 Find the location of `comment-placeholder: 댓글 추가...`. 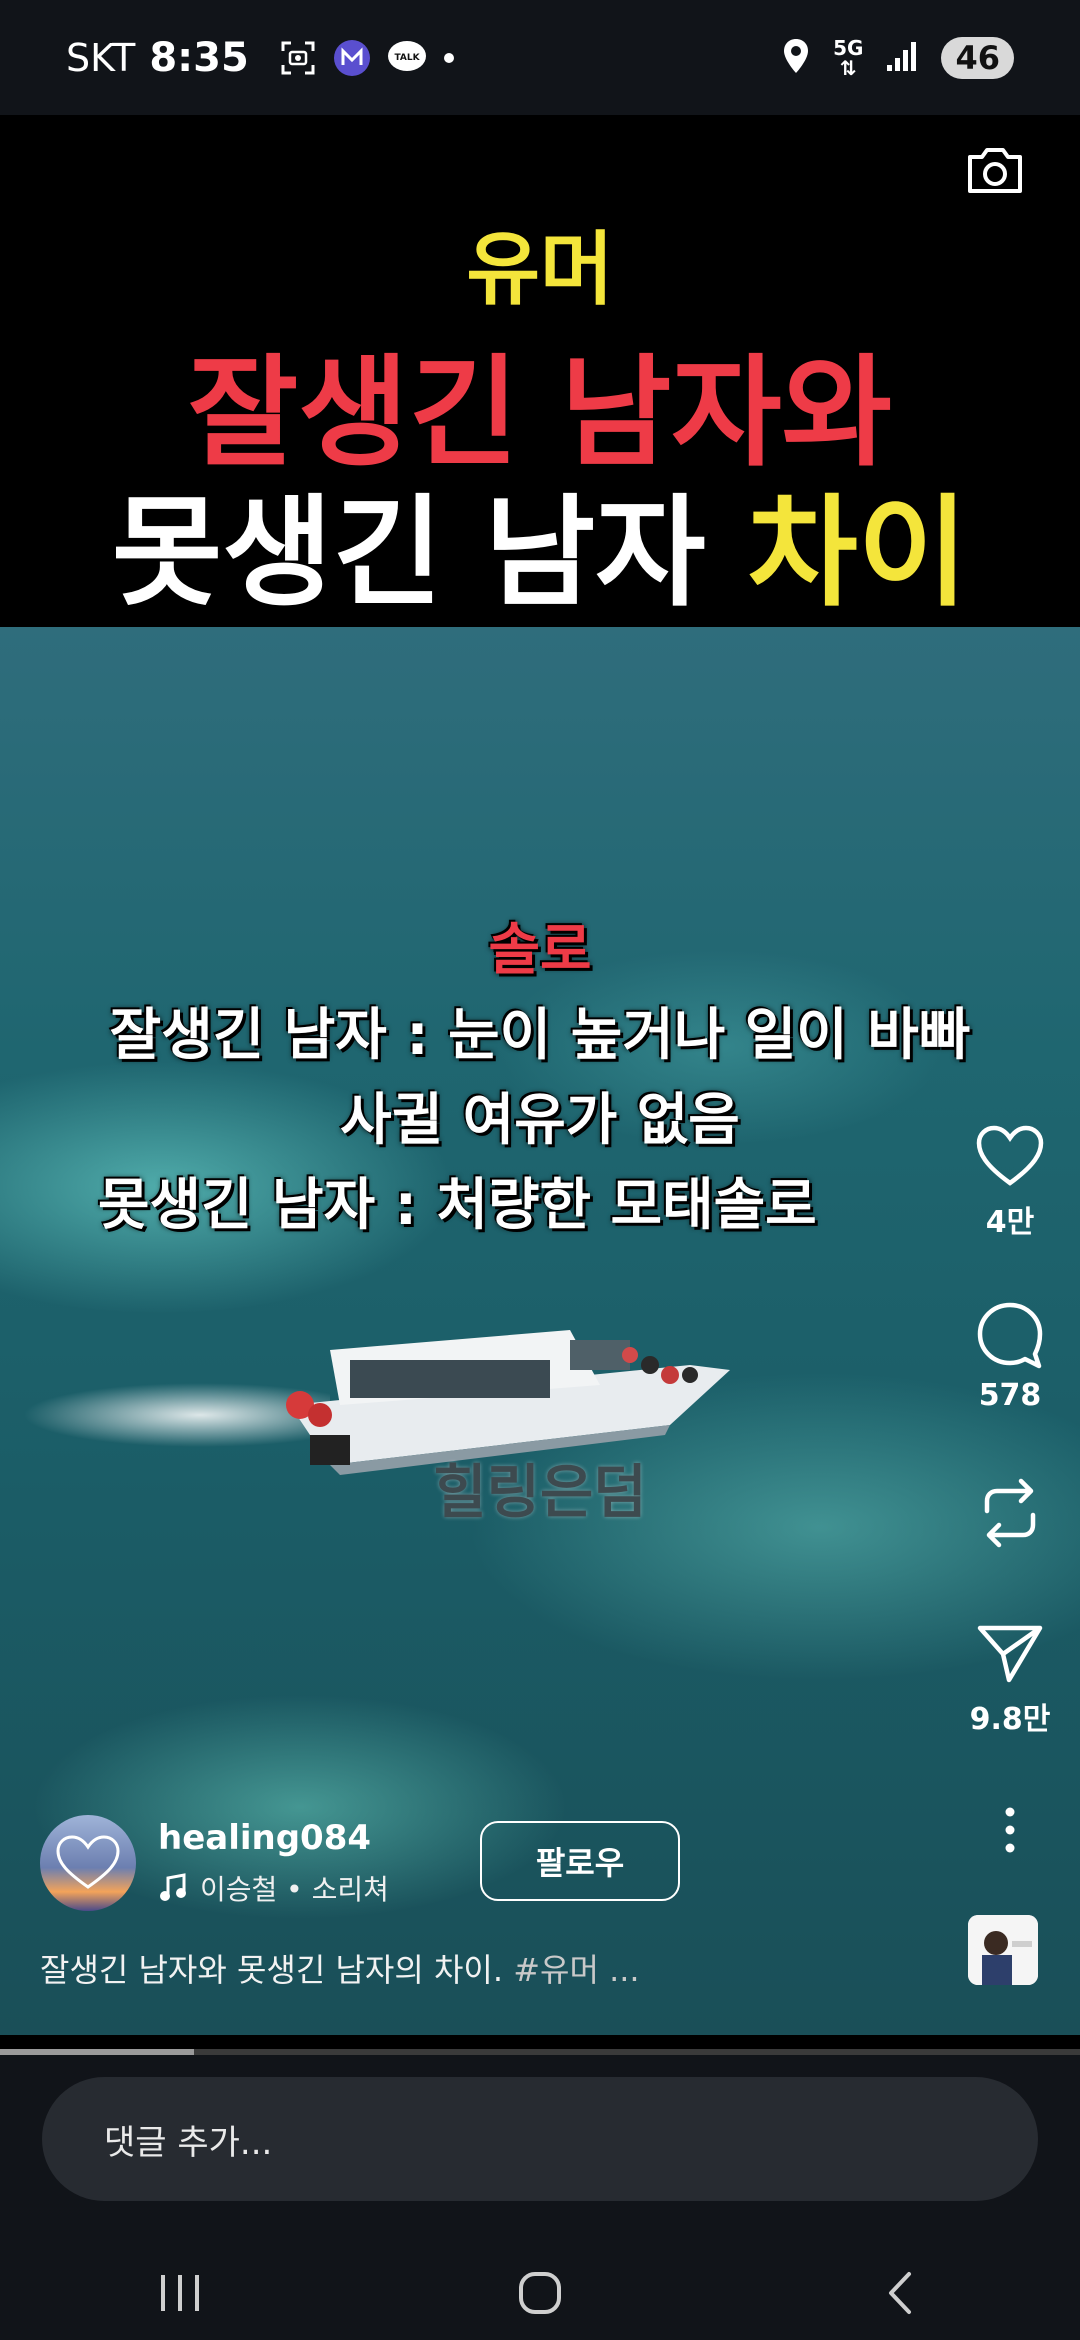

comment-placeholder: 댓글 추가... is located at coordinates (188, 2142).